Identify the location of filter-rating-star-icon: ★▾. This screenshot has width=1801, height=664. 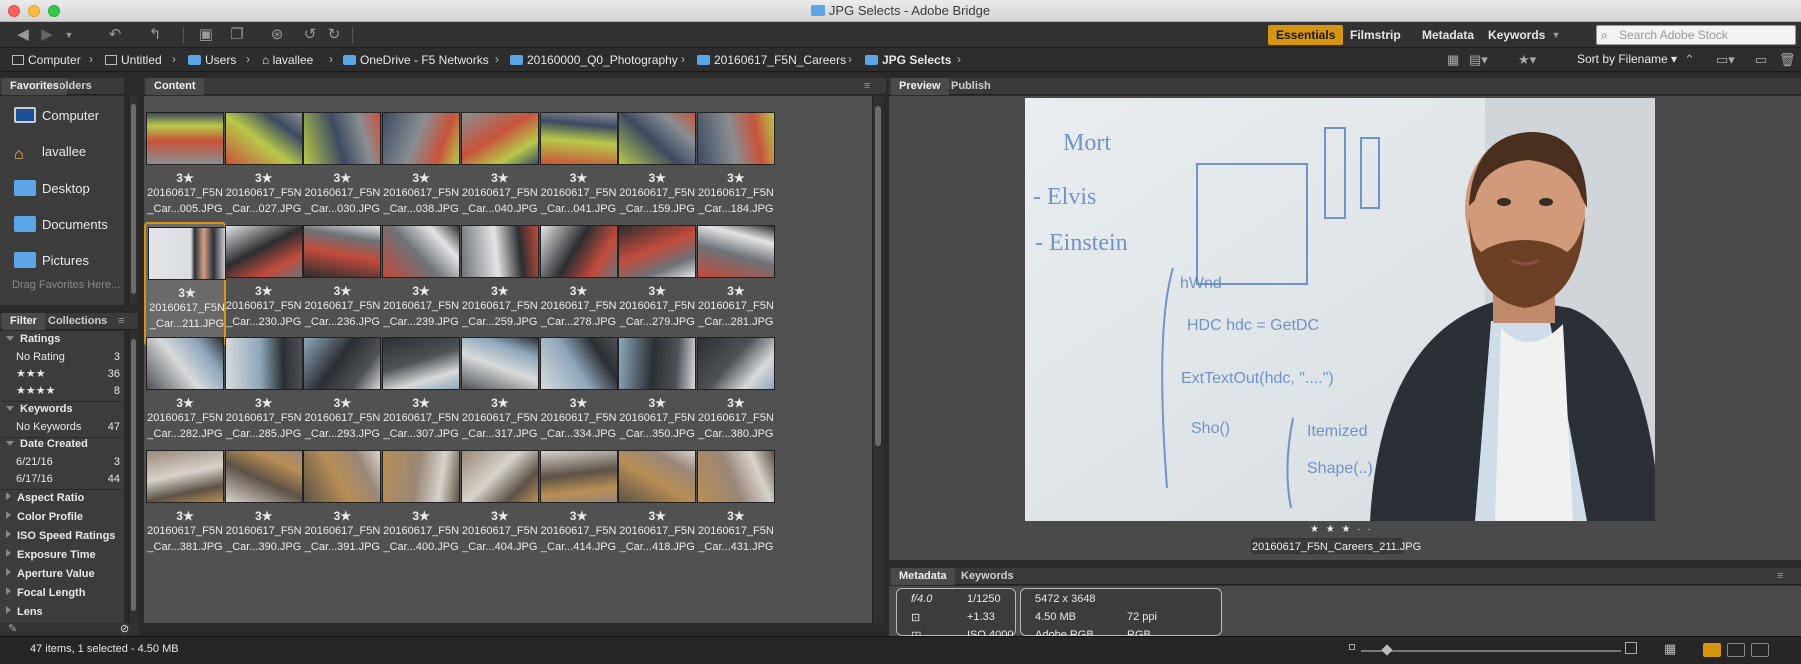
(1527, 60).